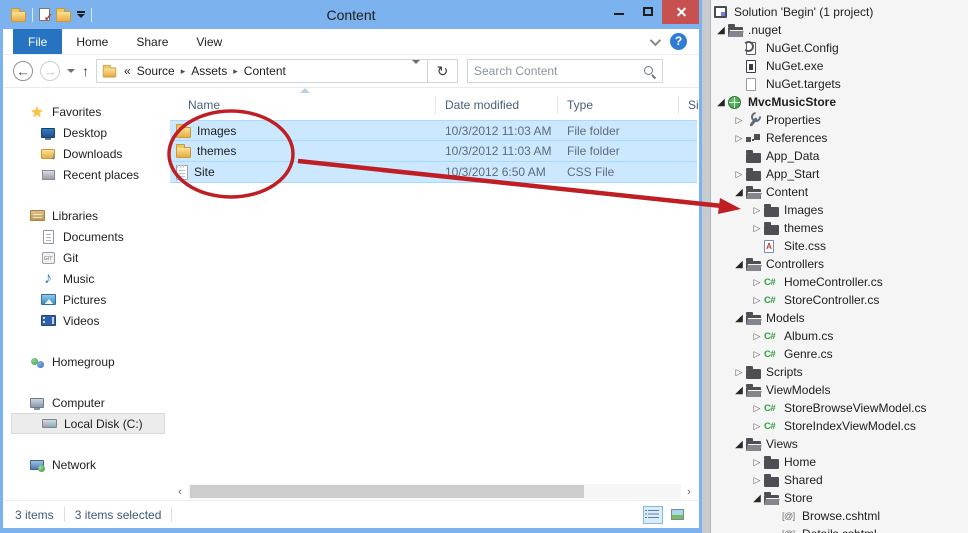  I want to click on sidebar-item-videos: Videos, so click(84, 320).